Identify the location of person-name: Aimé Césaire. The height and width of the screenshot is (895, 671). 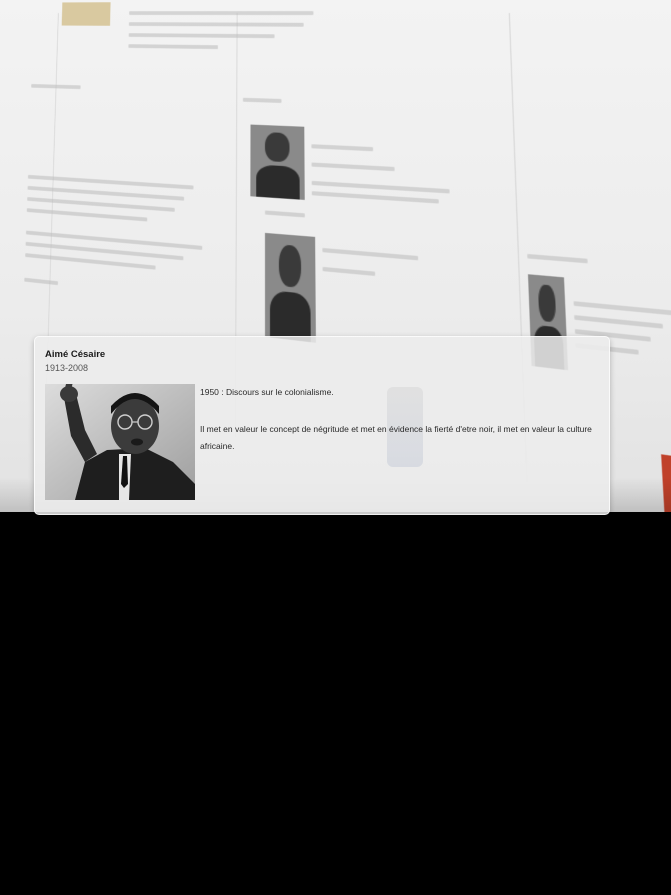
(75, 354).